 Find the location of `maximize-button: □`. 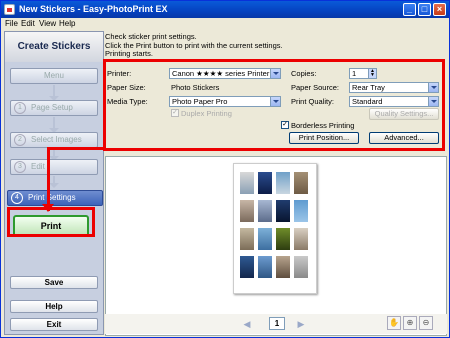

maximize-button: □ is located at coordinates (424, 9).